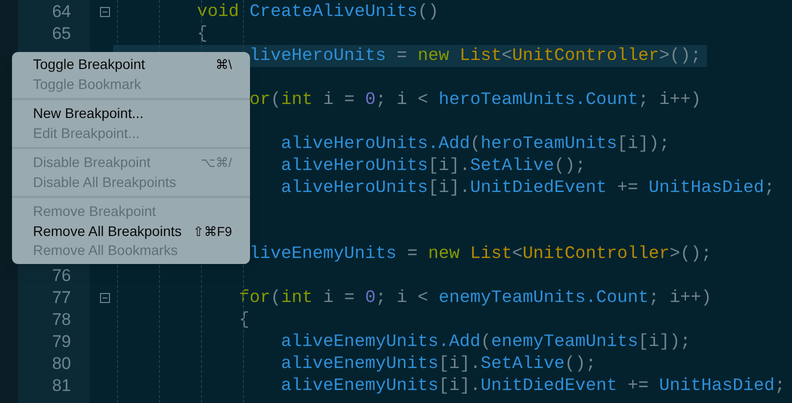 This screenshot has width=792, height=403. What do you see at coordinates (61, 342) in the screenshot?
I see `line-number: 79` at bounding box center [61, 342].